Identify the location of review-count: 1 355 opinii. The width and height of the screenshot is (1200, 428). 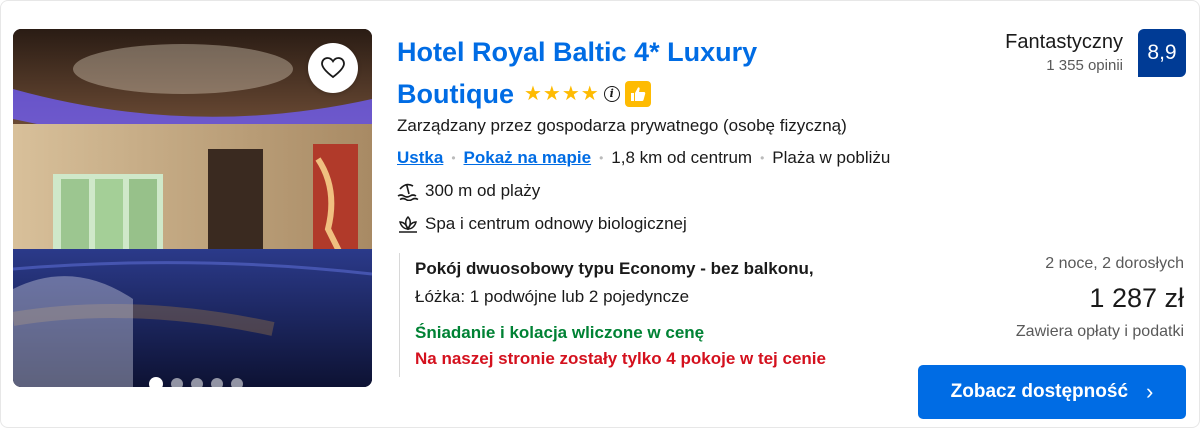
(1084, 65).